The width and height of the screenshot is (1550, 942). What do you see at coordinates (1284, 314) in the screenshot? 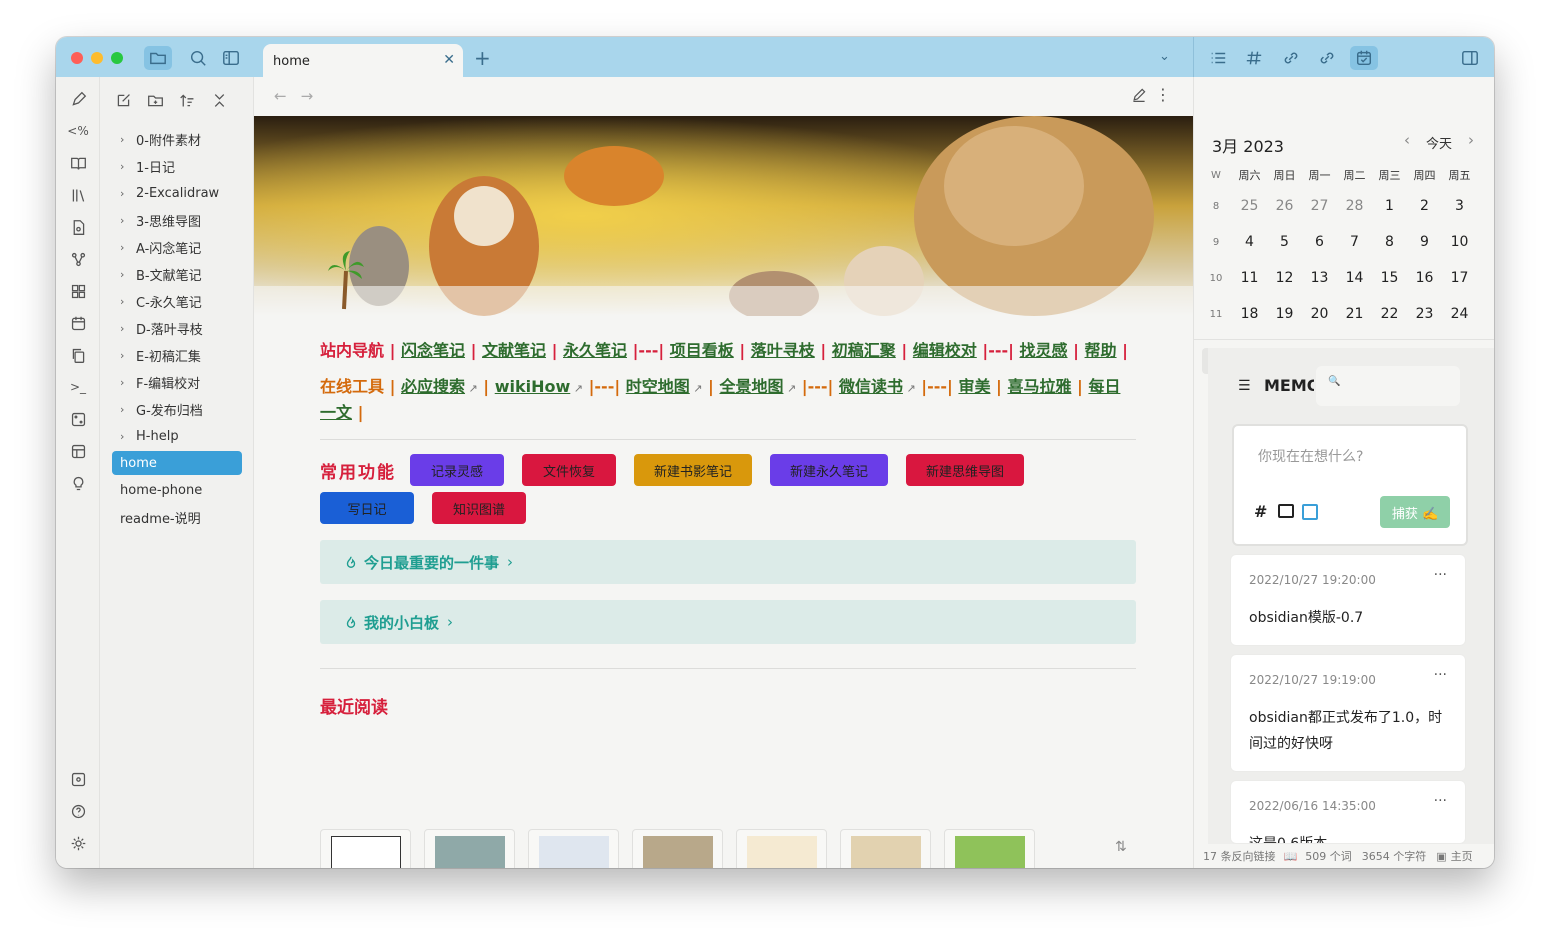
I see `calendar-day: 19` at bounding box center [1284, 314].